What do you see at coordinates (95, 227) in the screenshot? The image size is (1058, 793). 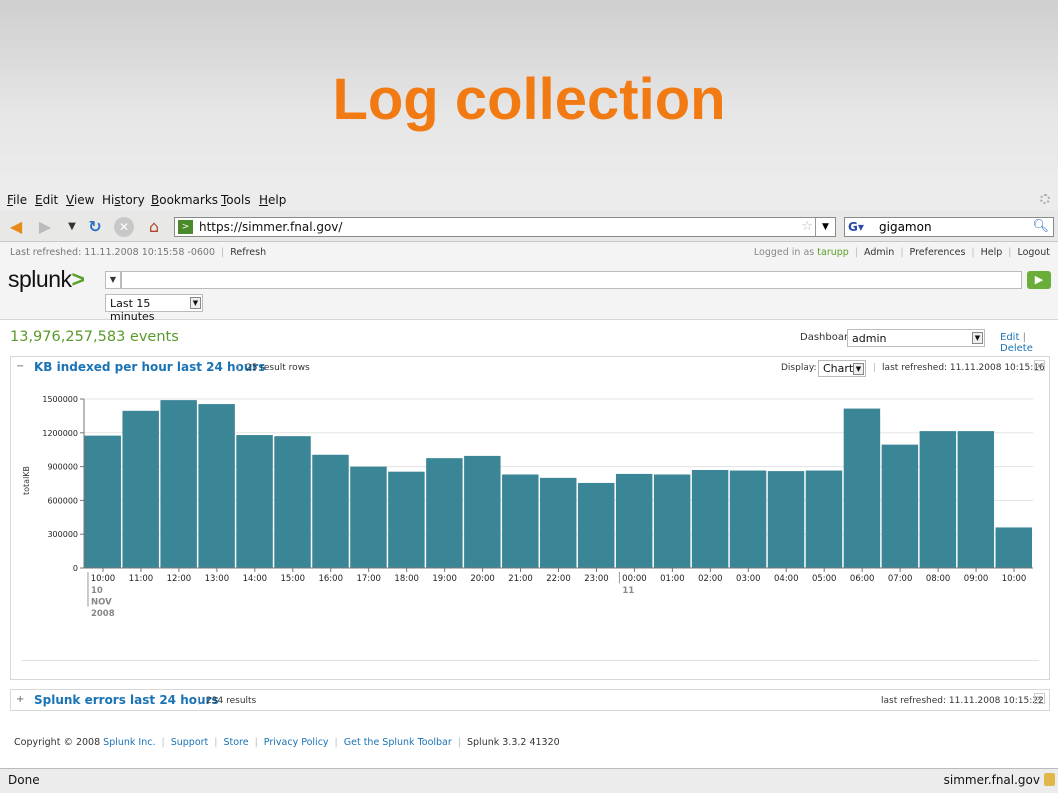 I see `reload-icon: ↻` at bounding box center [95, 227].